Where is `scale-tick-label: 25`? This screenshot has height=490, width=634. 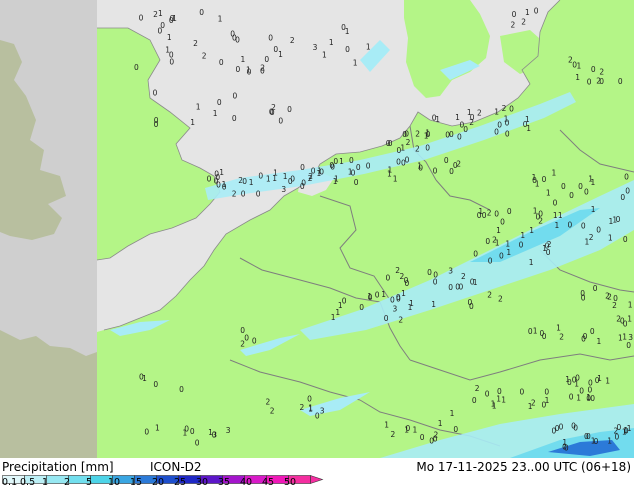
scale-tick-label: 25 is located at coordinates (180, 482).